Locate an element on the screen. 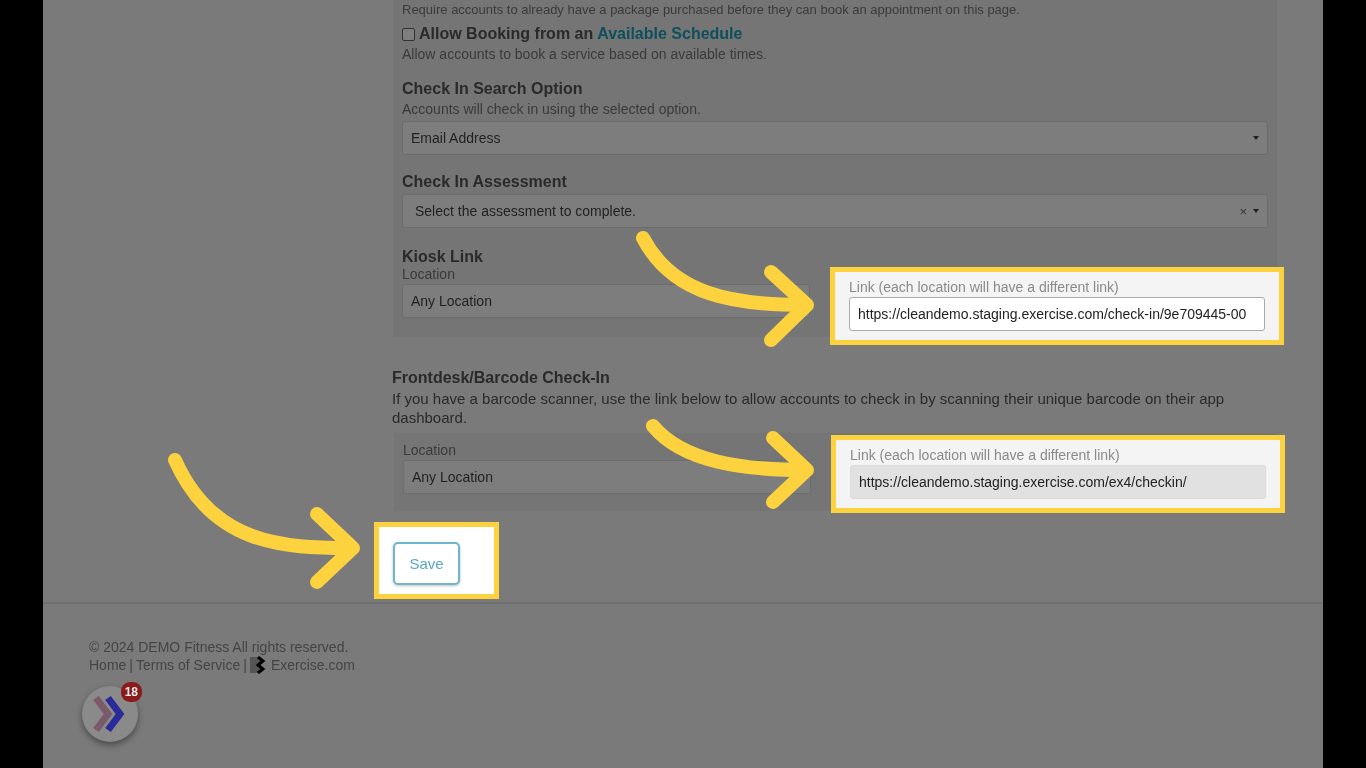 Image resolution: width=1366 pixels, height=768 pixels. logo-icon is located at coordinates (258, 665).